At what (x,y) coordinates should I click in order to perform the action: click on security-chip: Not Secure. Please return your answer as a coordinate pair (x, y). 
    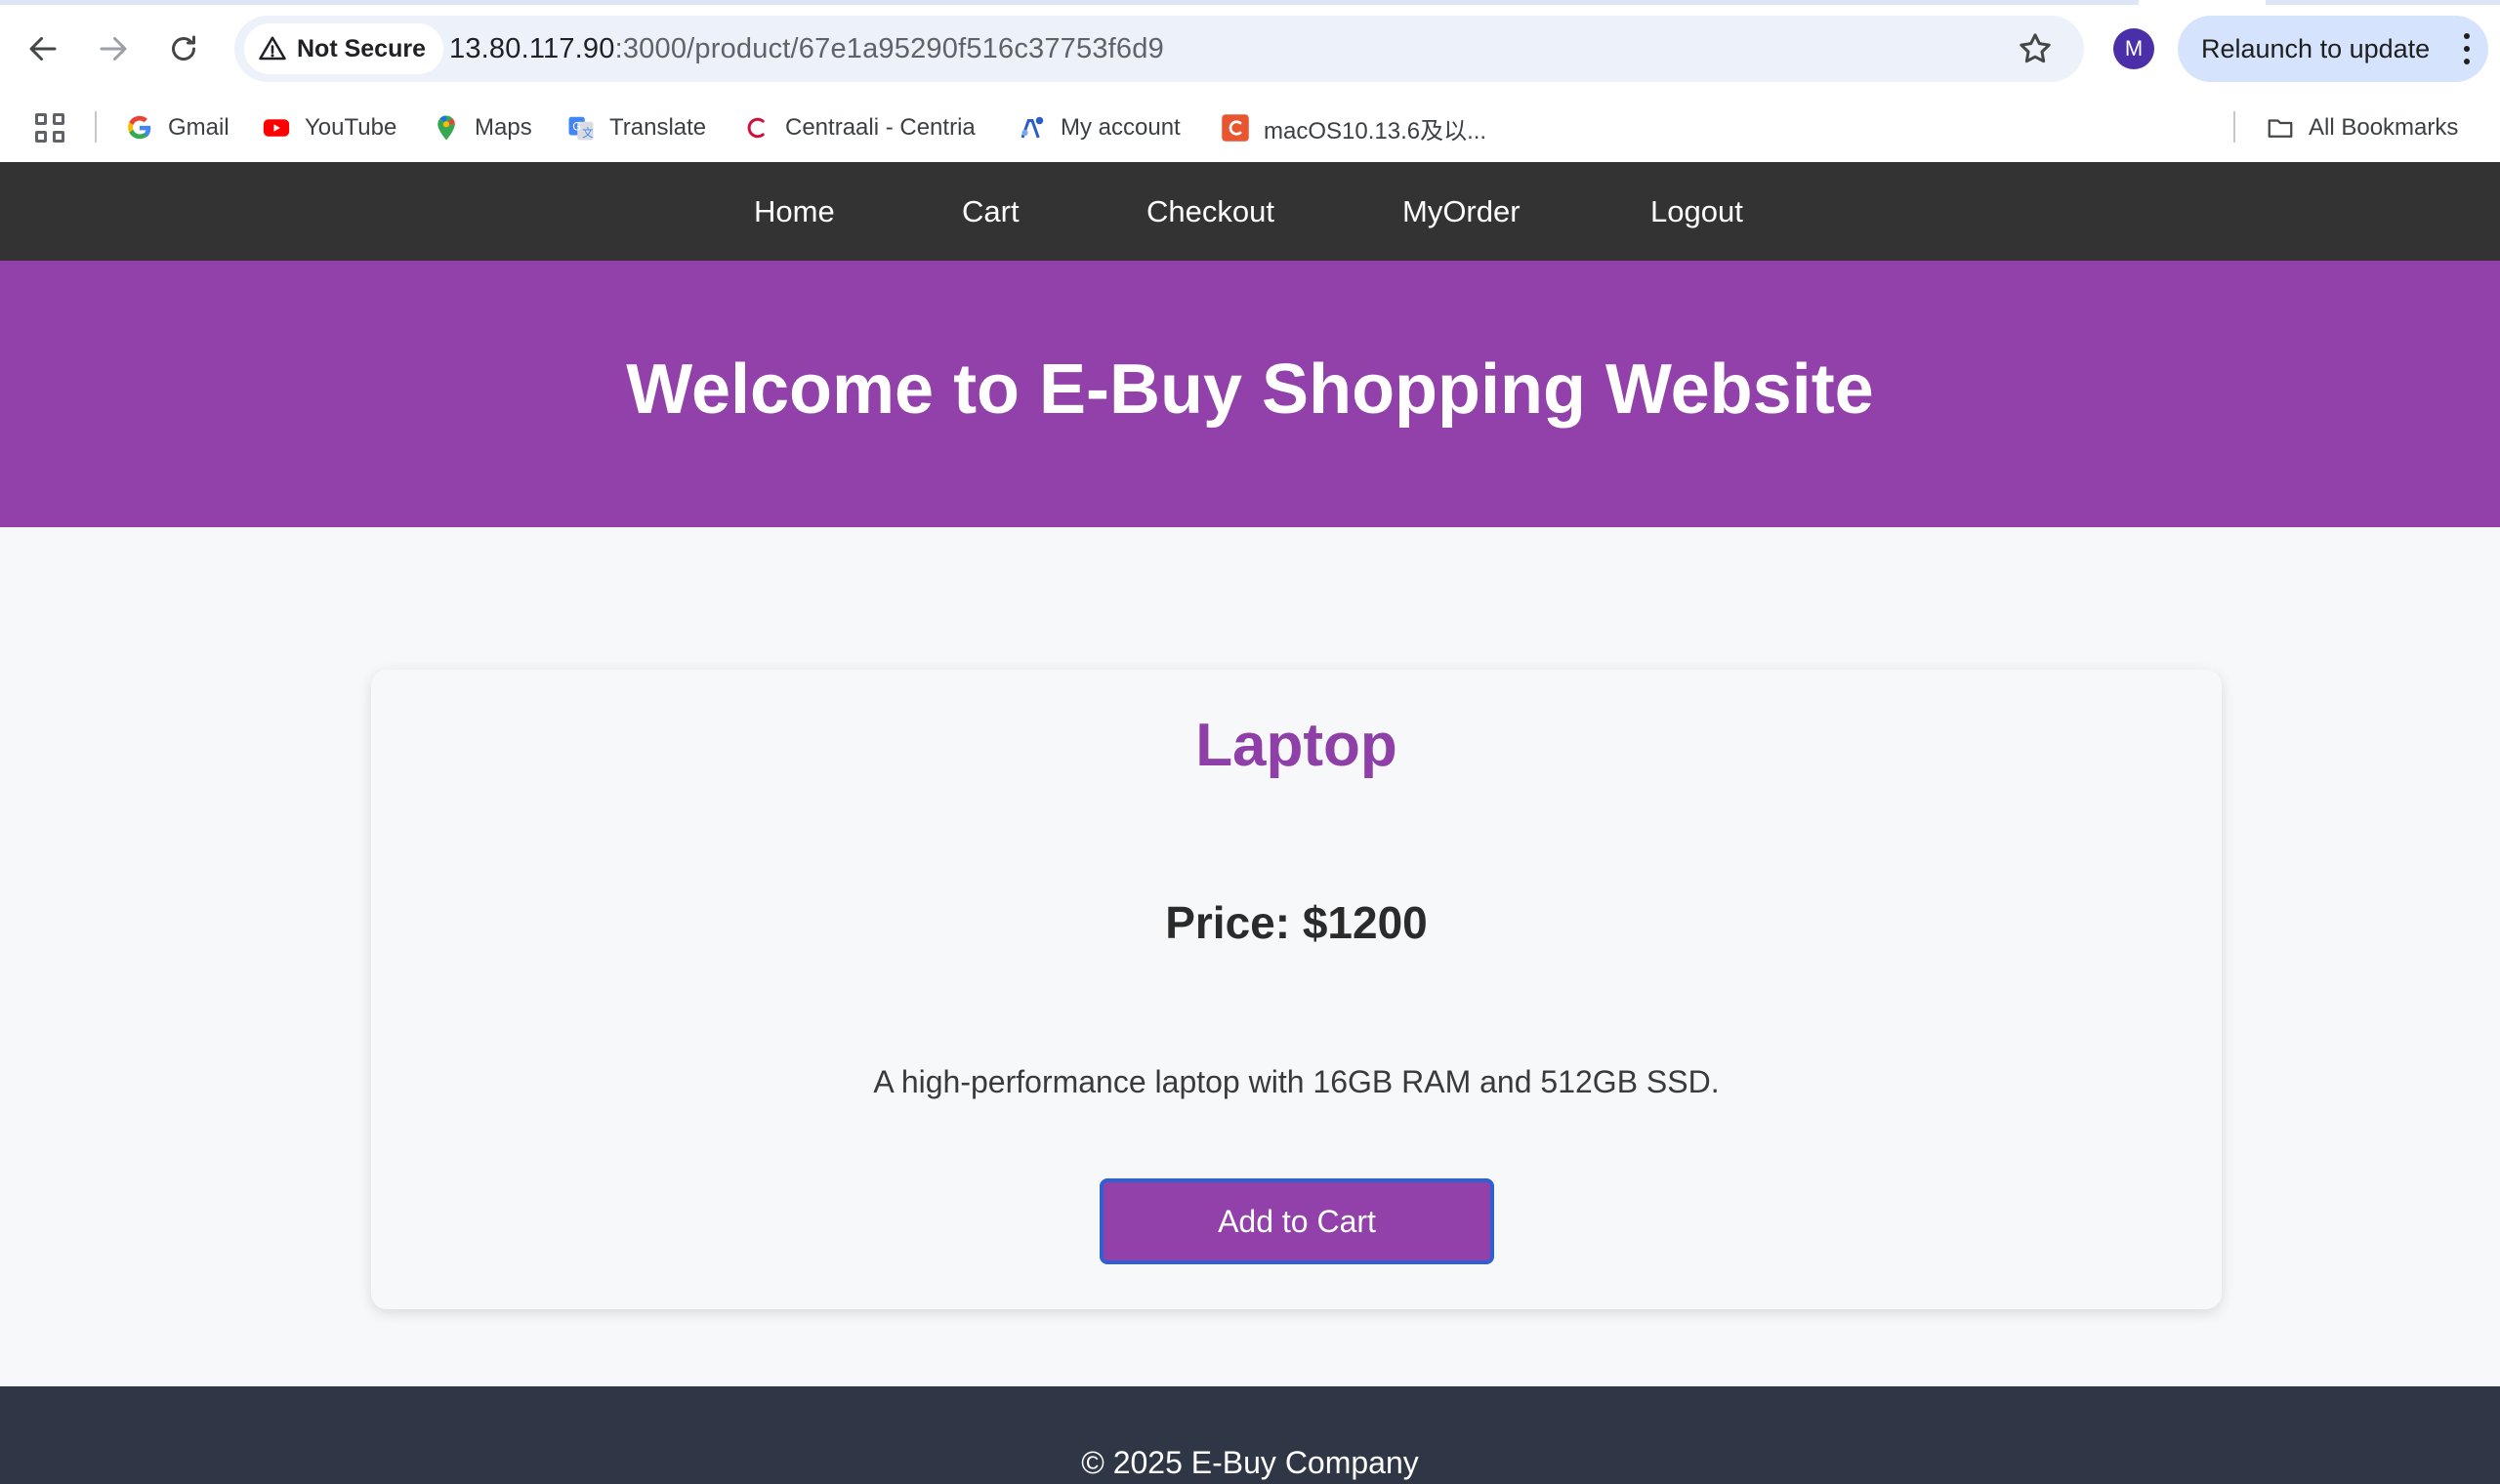
    Looking at the image, I should click on (343, 49).